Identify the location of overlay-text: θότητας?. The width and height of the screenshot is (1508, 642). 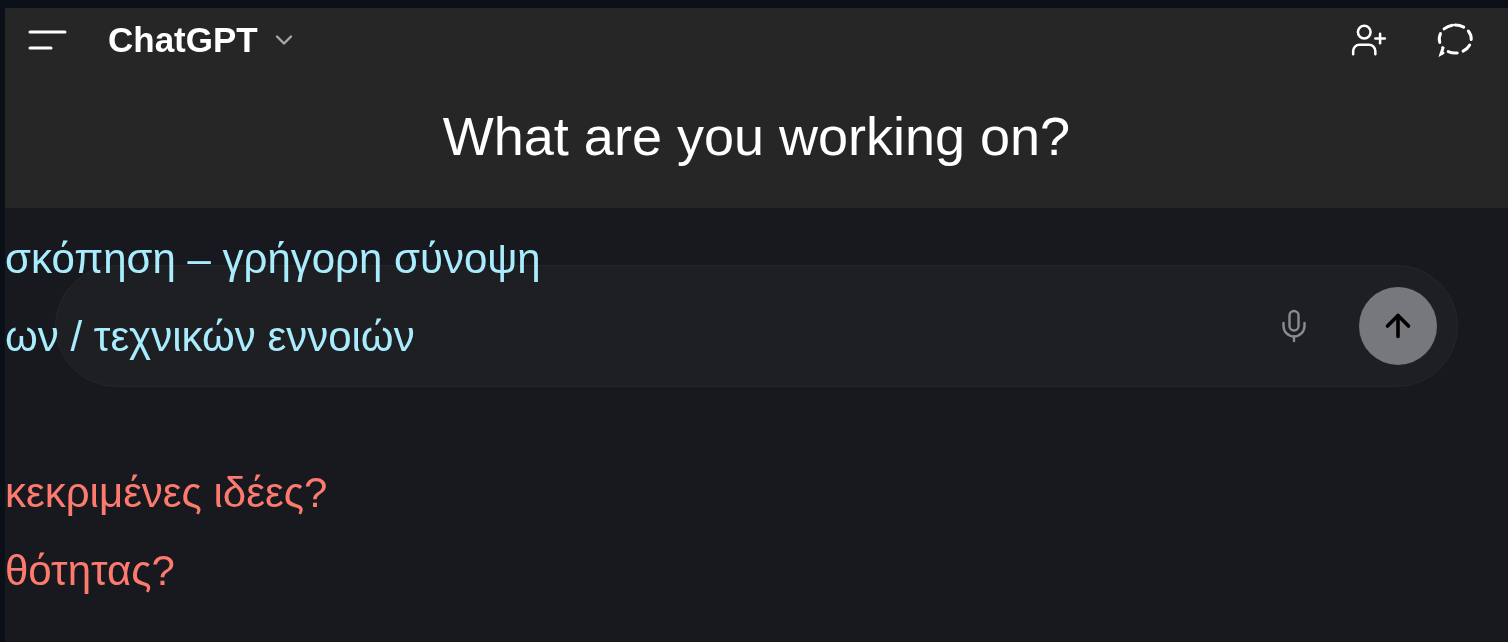
(90, 571).